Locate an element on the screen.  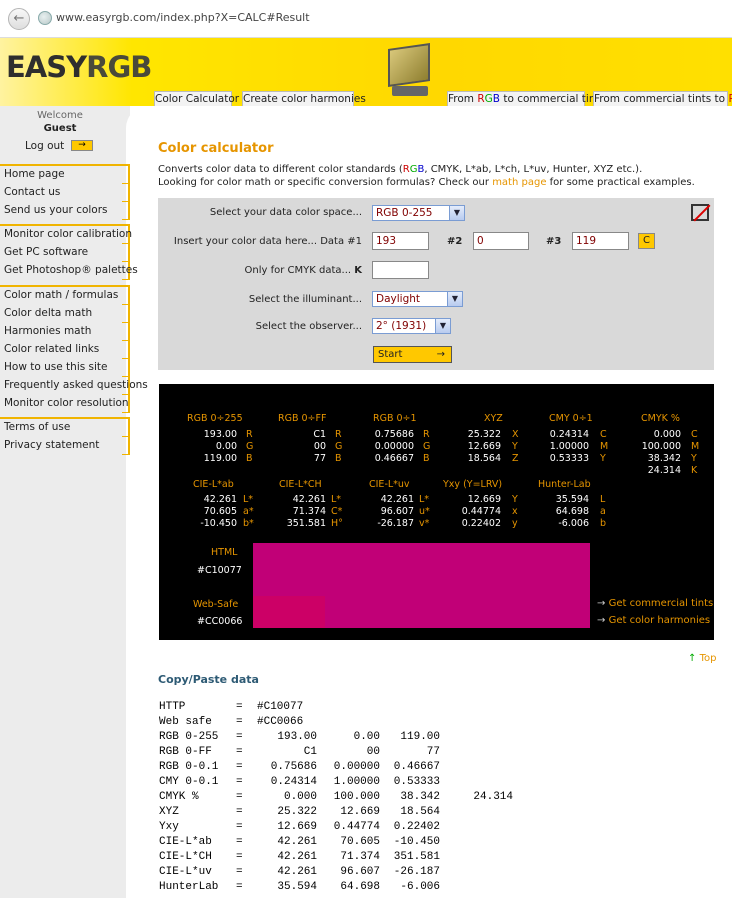
globe-icon is located at coordinates (45, 18).